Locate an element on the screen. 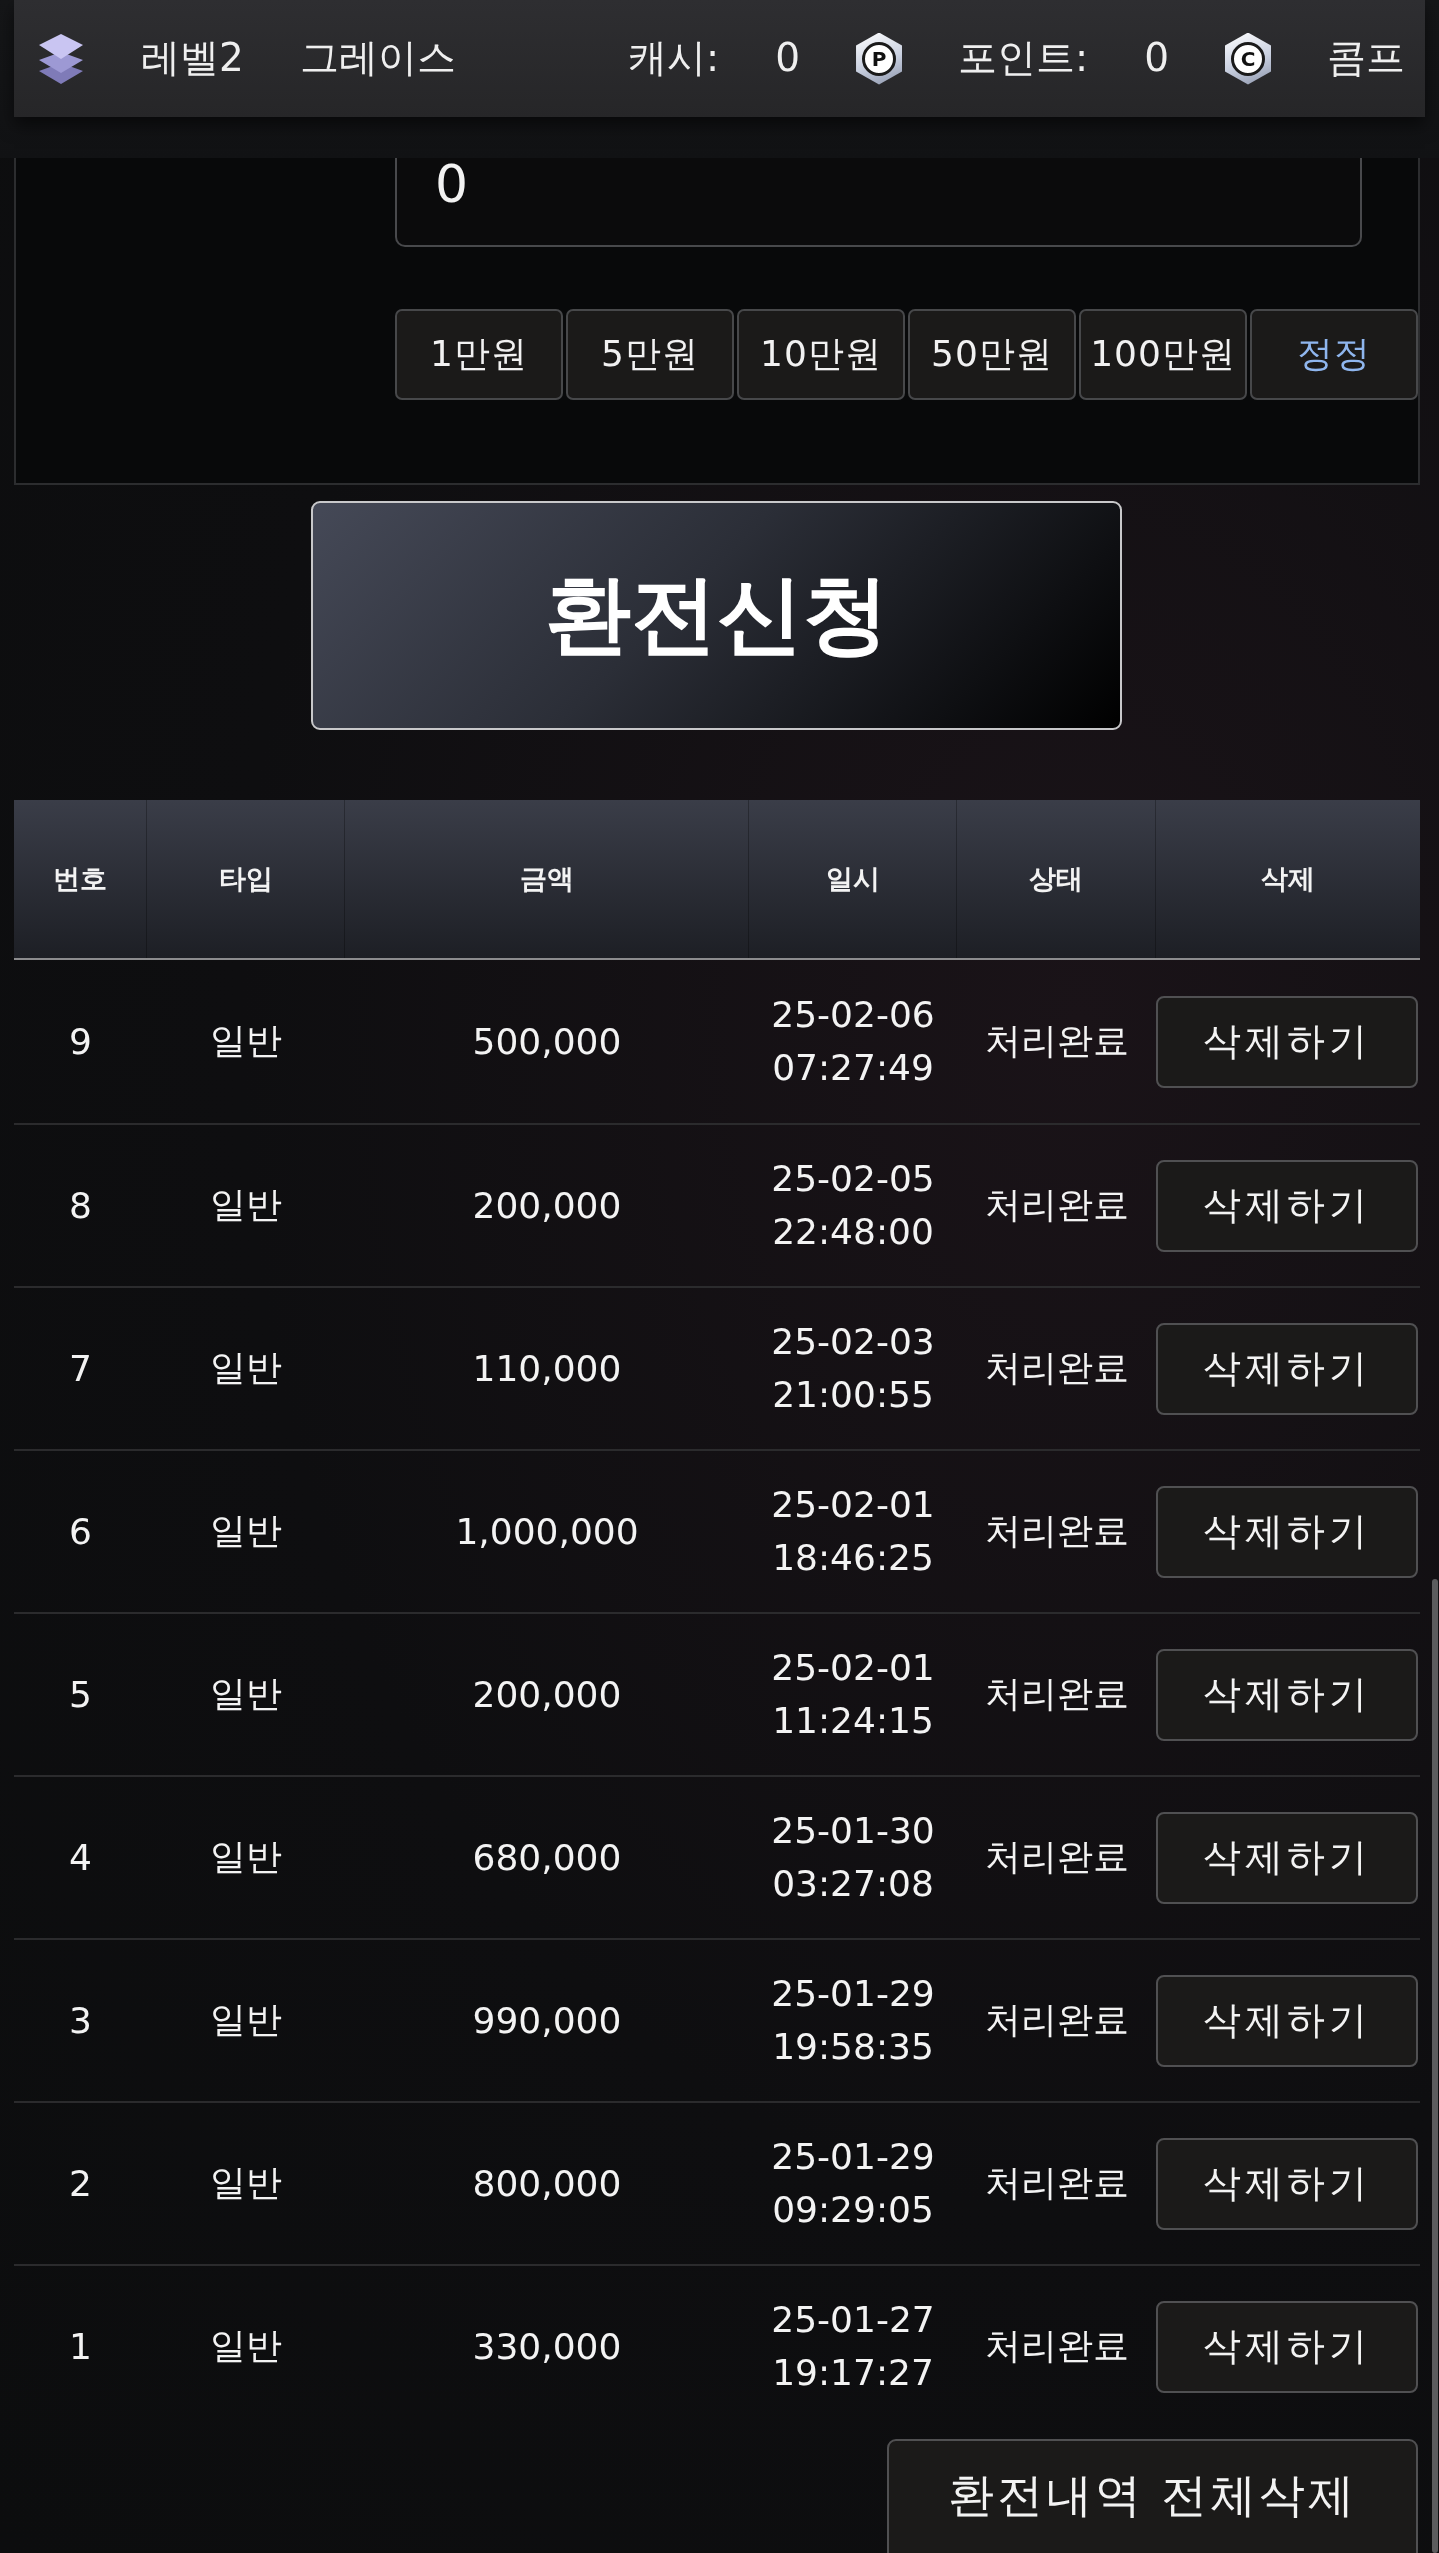 Image resolution: width=1439 pixels, height=2553 pixels. scrollbar-thumb is located at coordinates (1435, 2066).